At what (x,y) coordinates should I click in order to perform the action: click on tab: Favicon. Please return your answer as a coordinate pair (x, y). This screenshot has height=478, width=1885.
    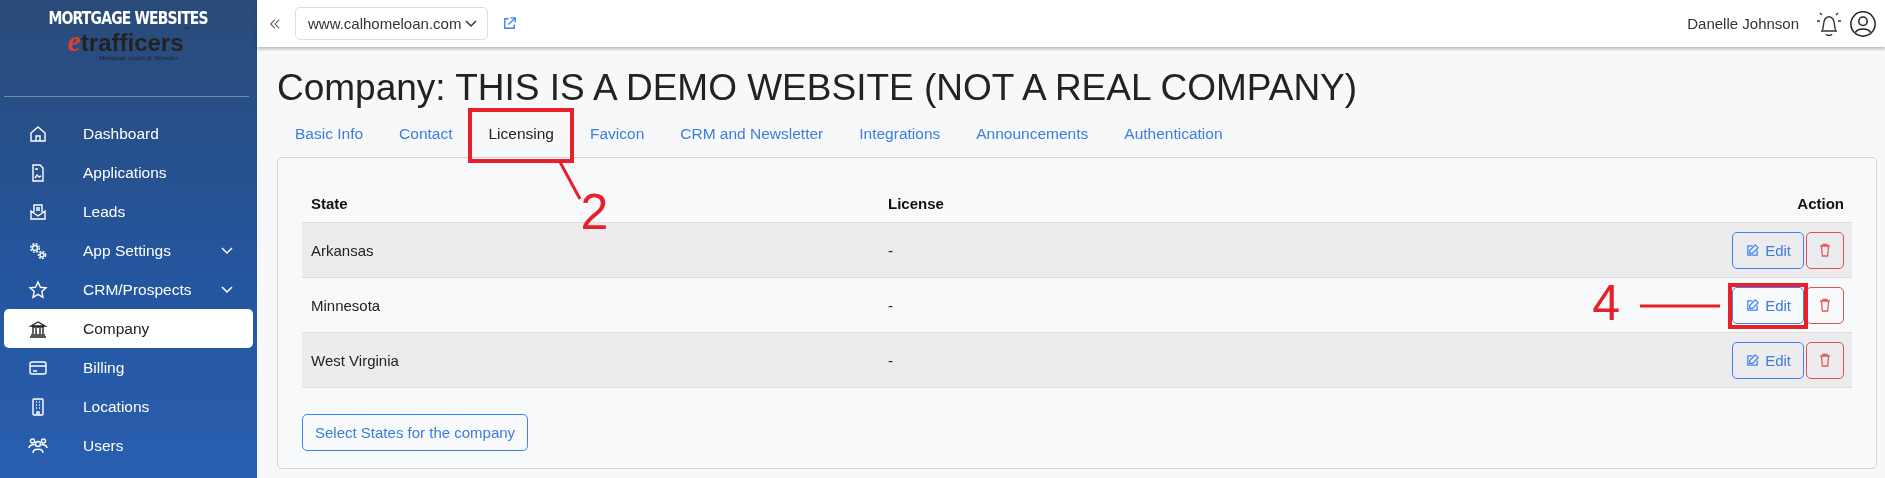
    Looking at the image, I should click on (617, 135).